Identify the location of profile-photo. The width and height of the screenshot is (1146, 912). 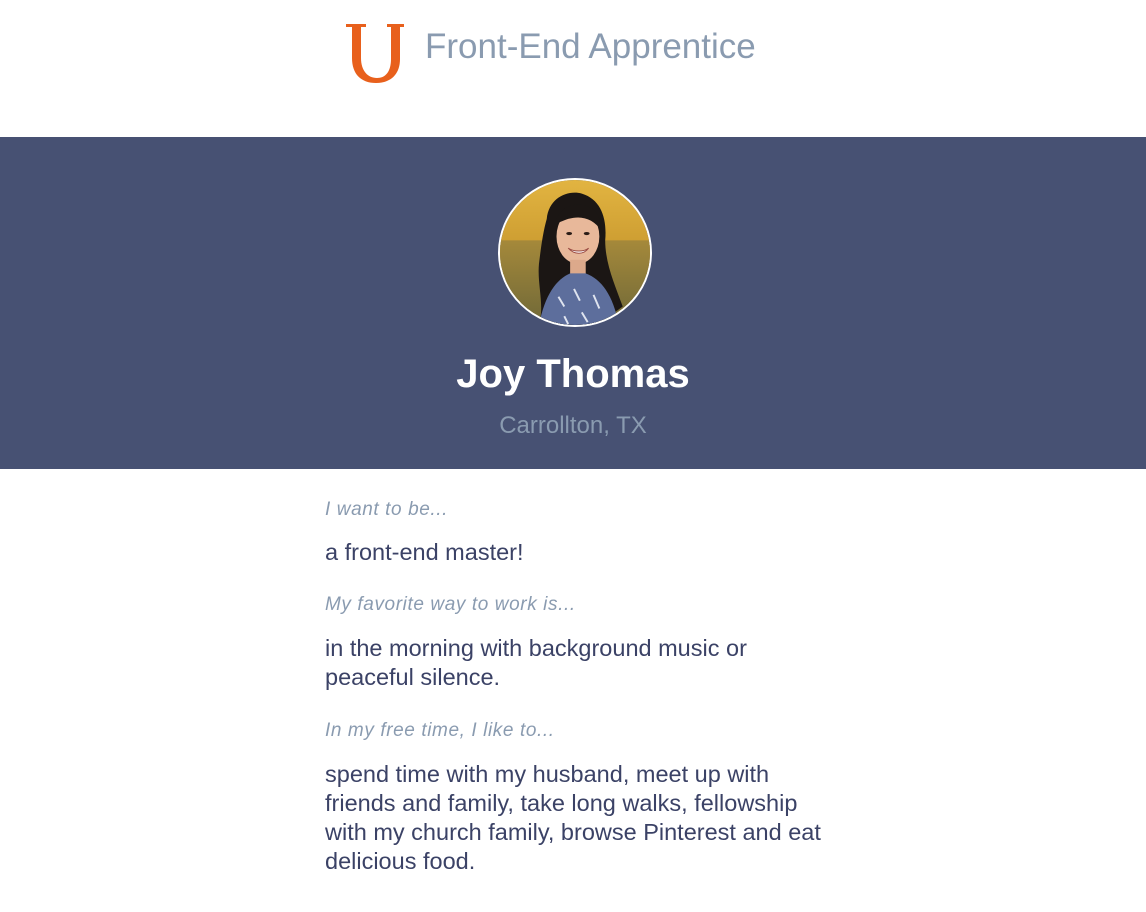
(575, 252).